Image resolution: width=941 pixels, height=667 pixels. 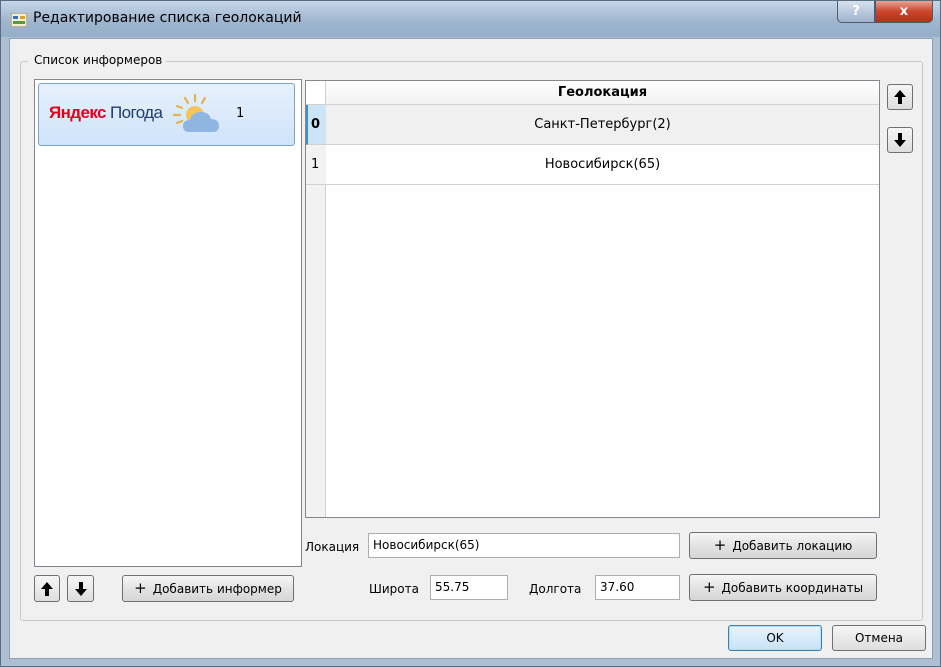 What do you see at coordinates (195, 112) in the screenshot?
I see `weather-cloud-sun-icon` at bounding box center [195, 112].